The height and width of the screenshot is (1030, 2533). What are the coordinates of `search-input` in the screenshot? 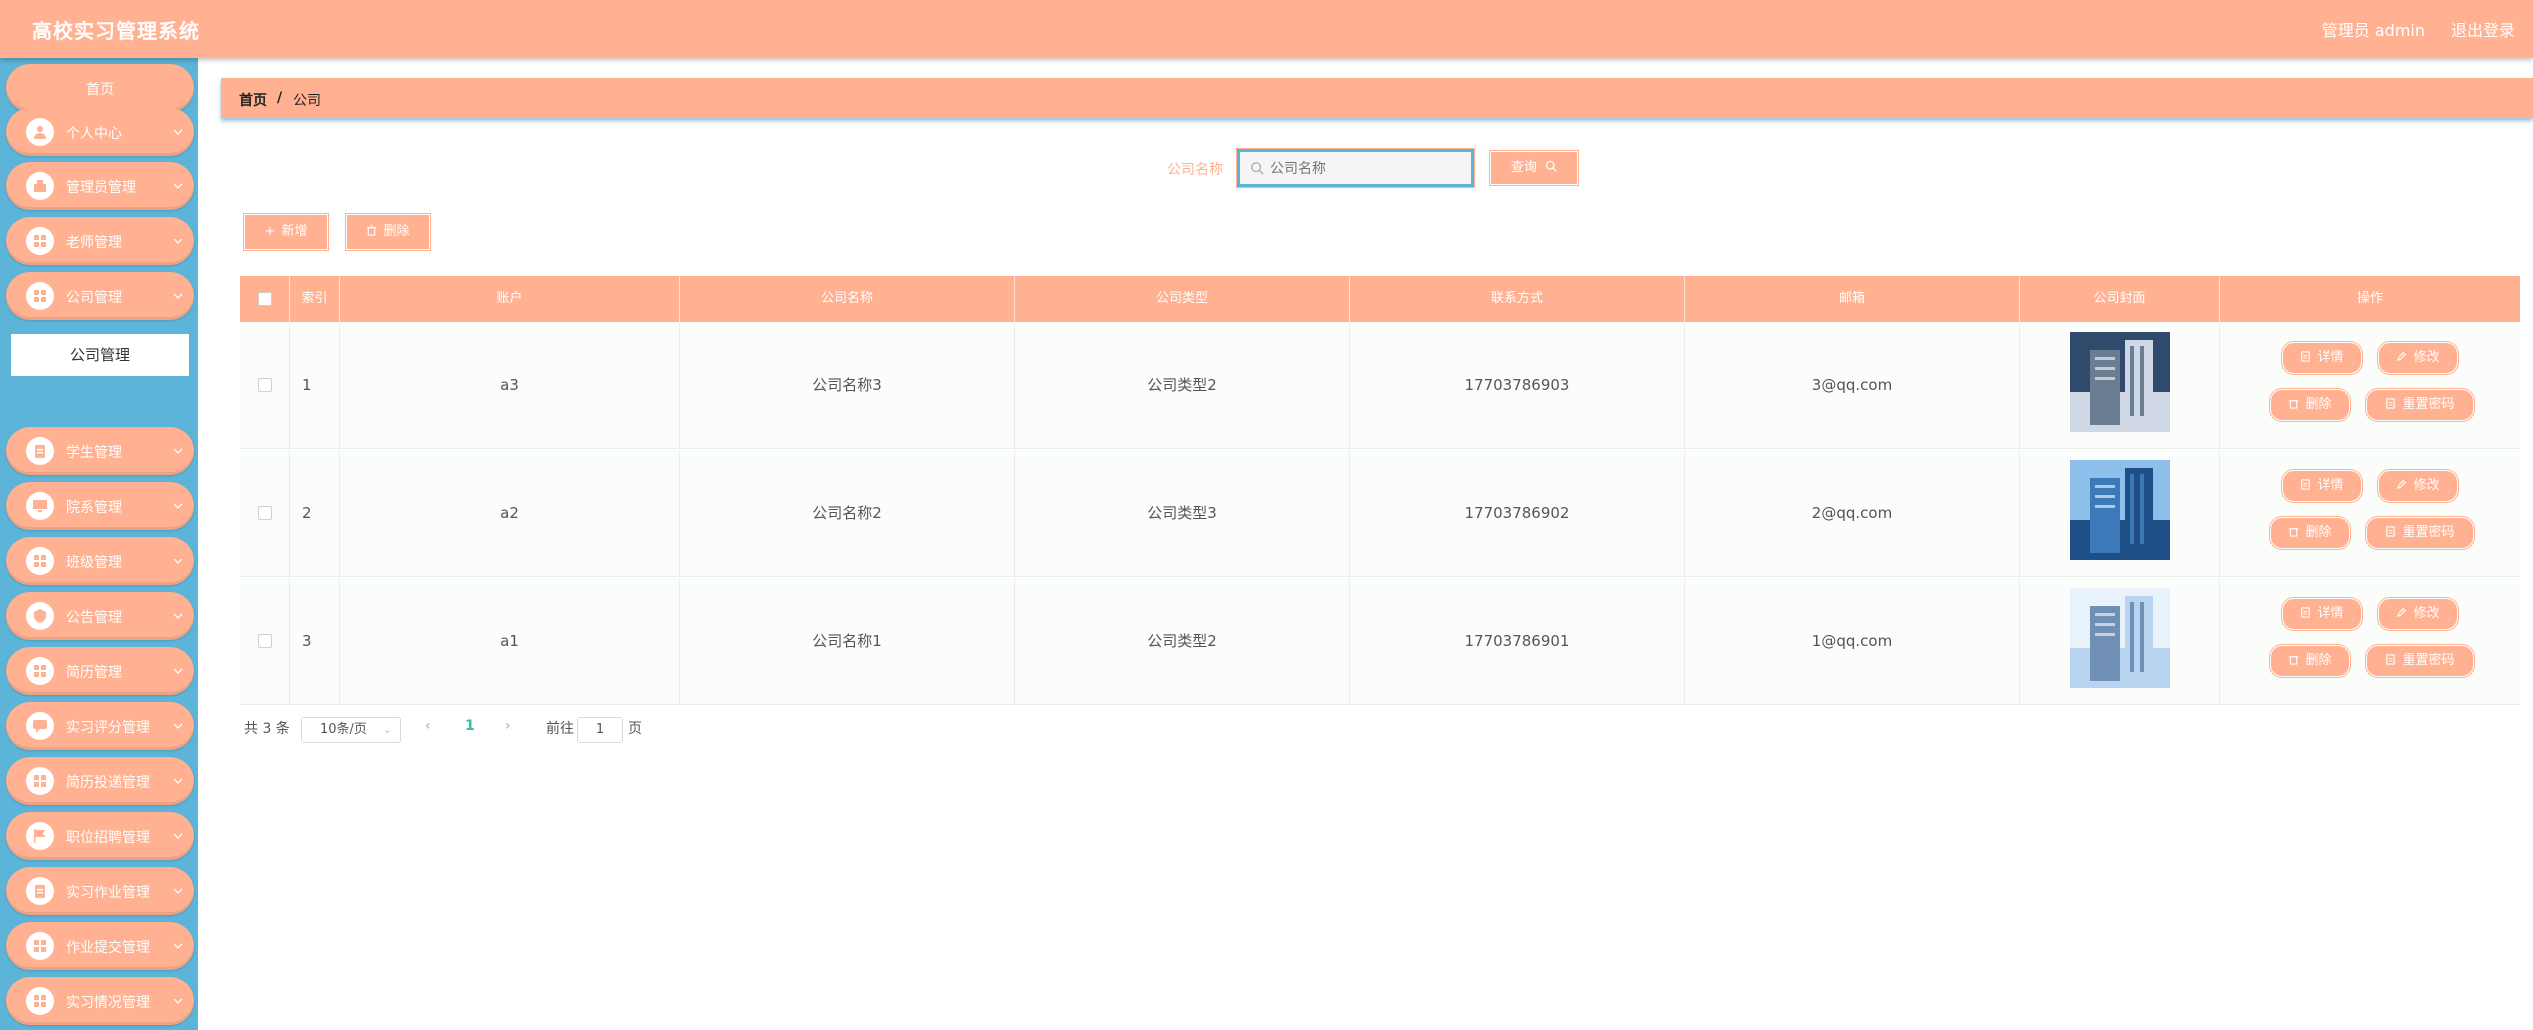 It's located at (1365, 169).